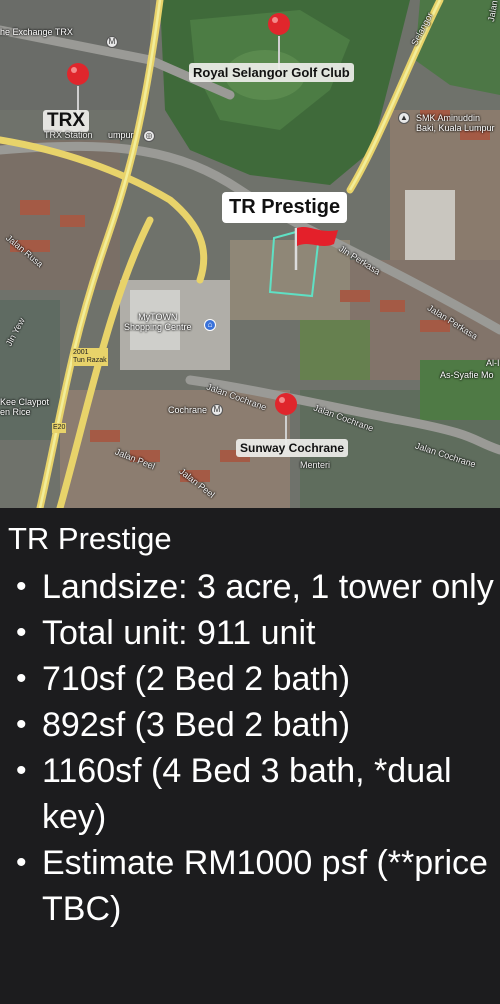  Describe the element at coordinates (25, 407) in the screenshot. I see `kee-claypot-label: Kee Claypot en Rice` at that location.